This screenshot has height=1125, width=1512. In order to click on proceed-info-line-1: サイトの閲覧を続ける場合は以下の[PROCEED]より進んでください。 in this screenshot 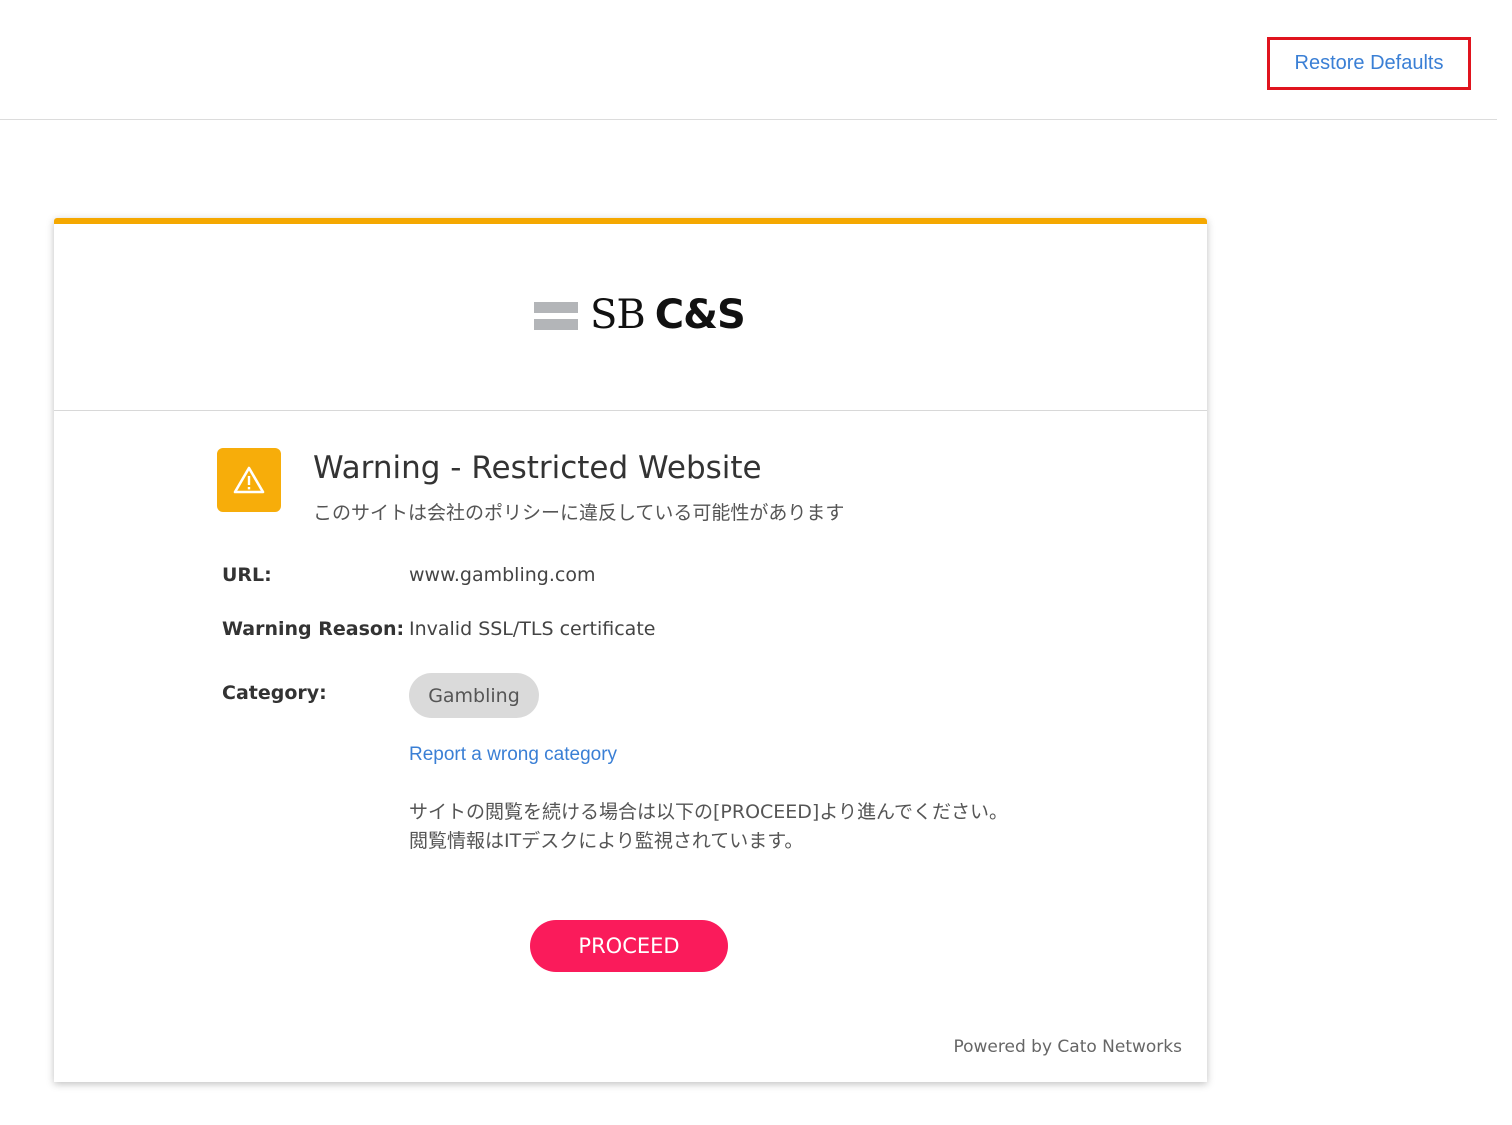, I will do `click(709, 812)`.